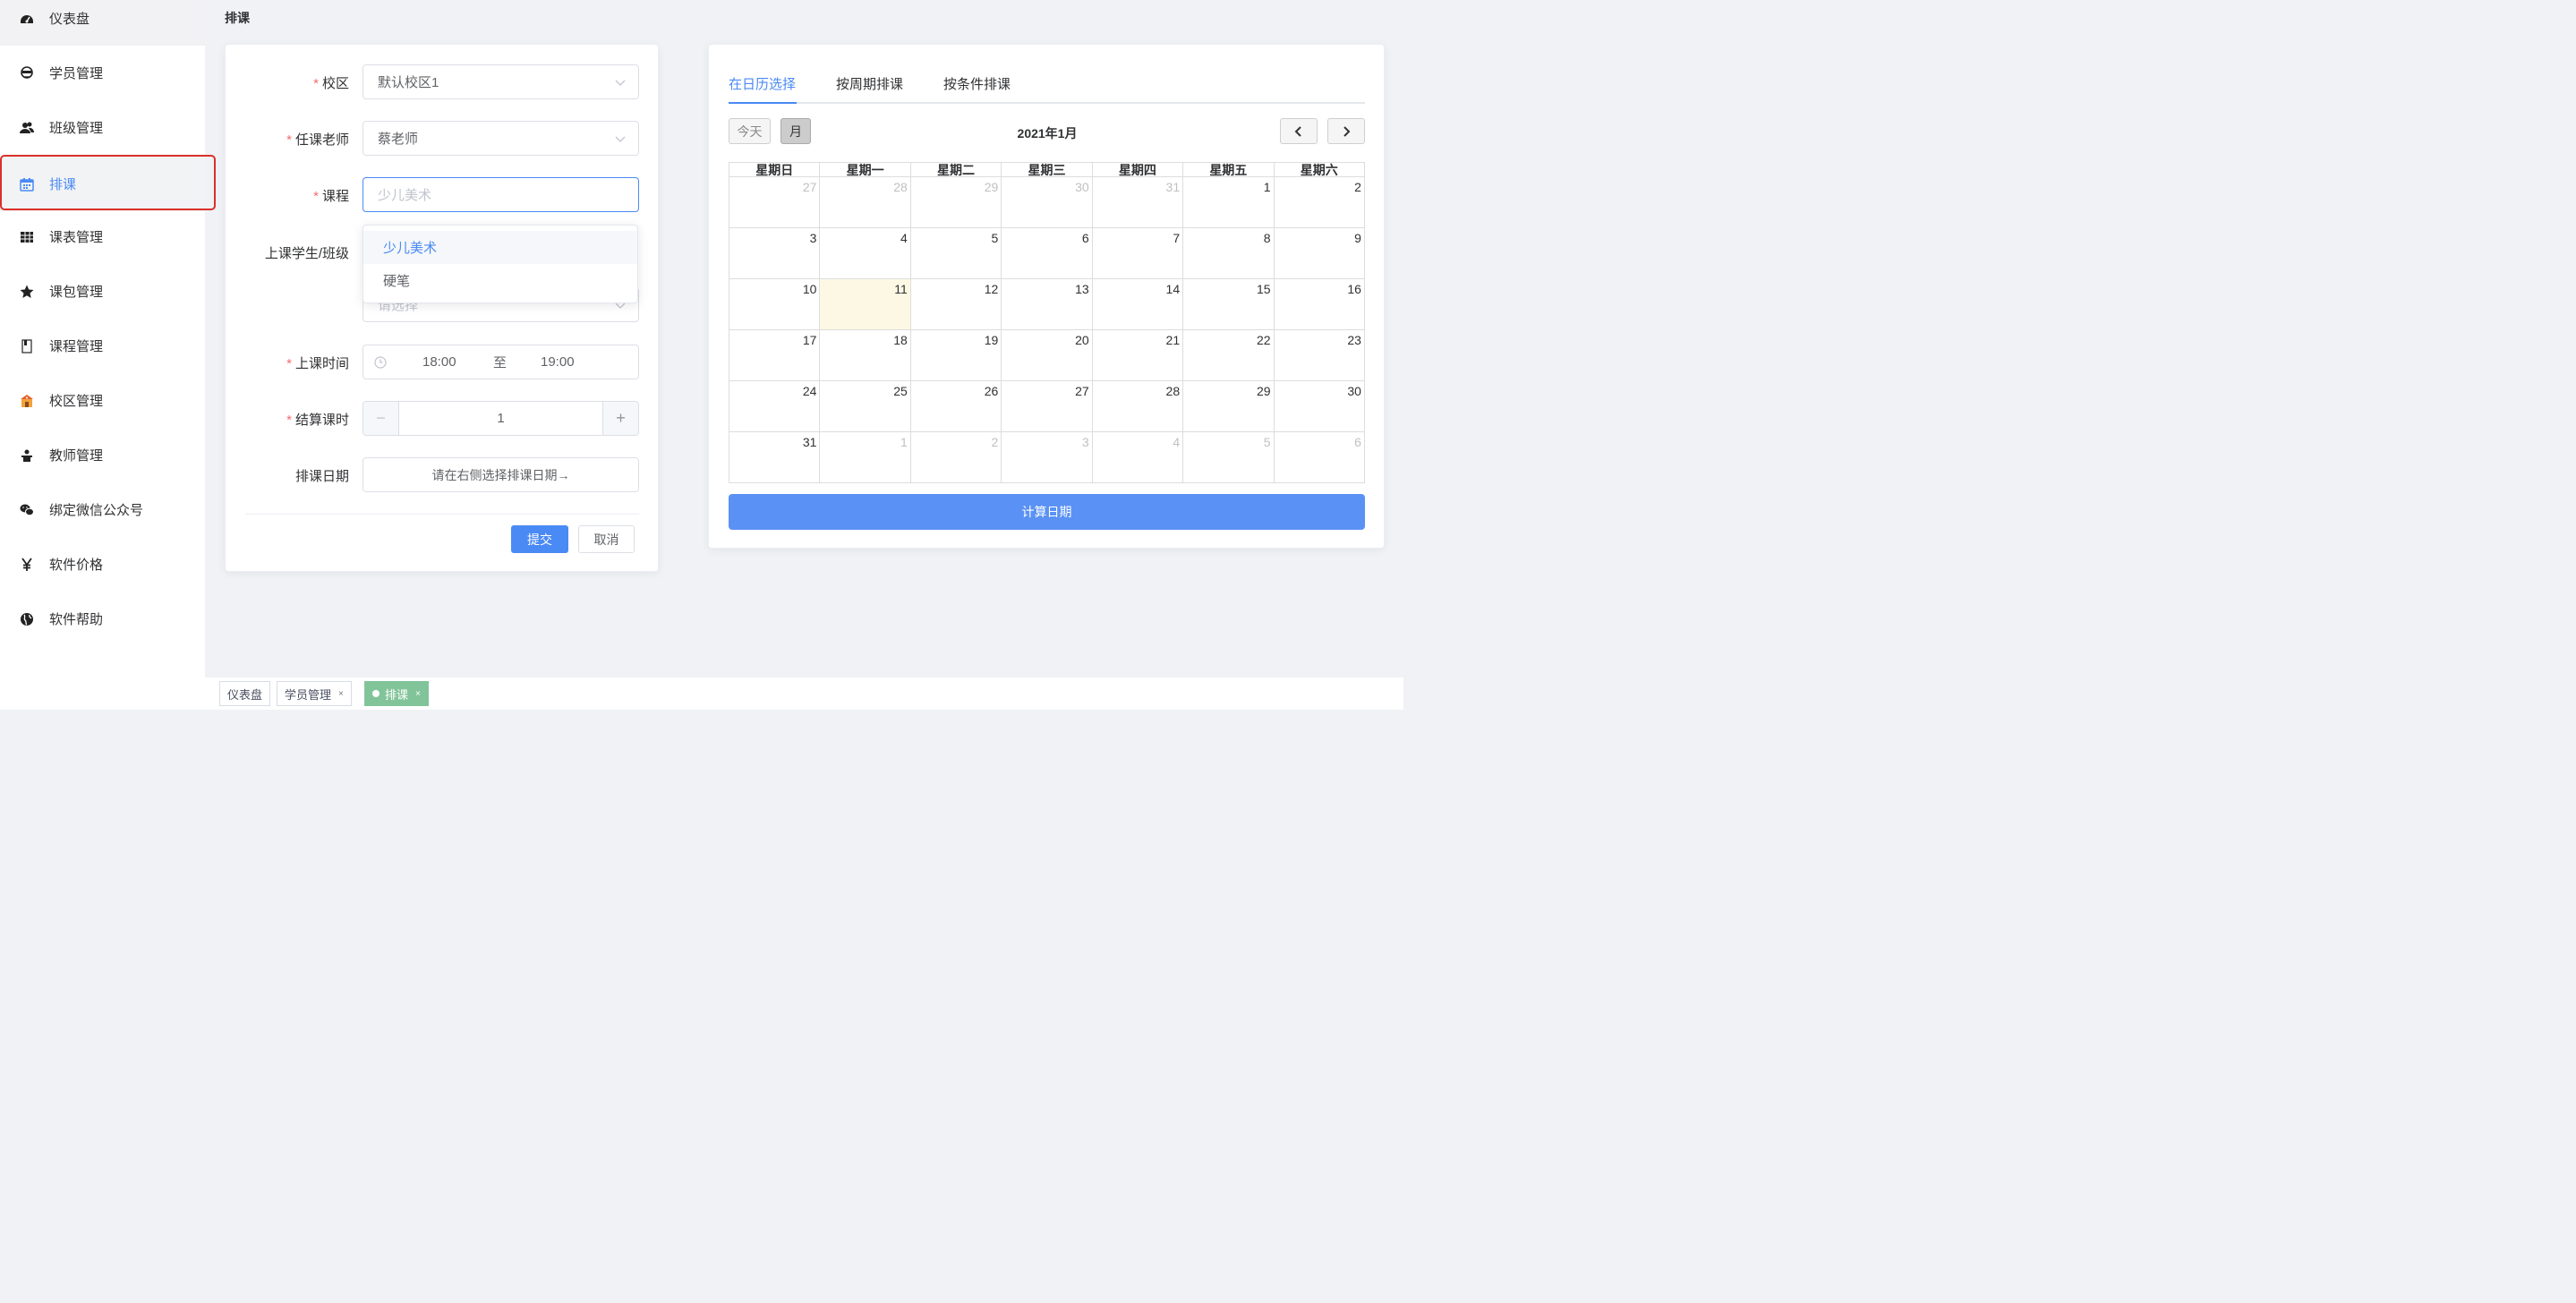 This screenshot has height=1303, width=2576. I want to click on teacher-select: 蔡老师, so click(501, 138).